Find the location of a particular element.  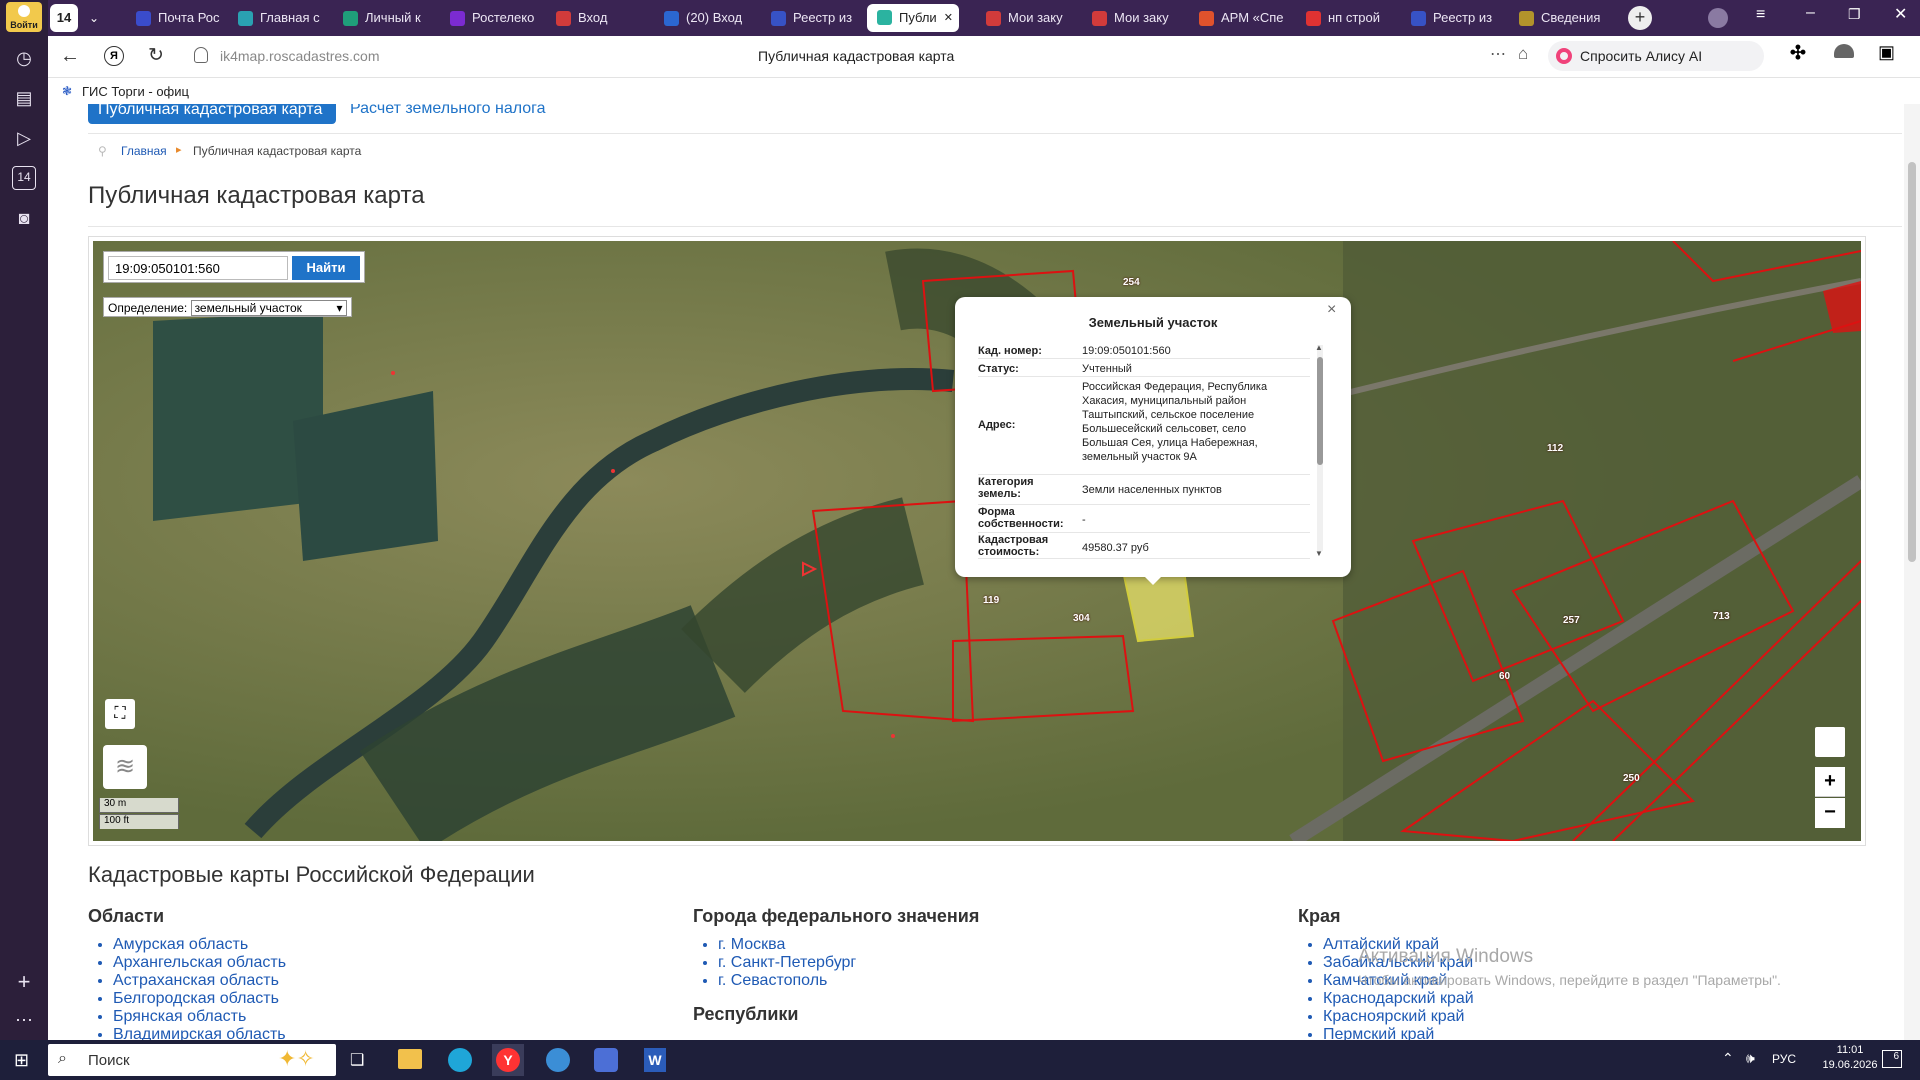

video-icon: ▷ is located at coordinates (24, 138).